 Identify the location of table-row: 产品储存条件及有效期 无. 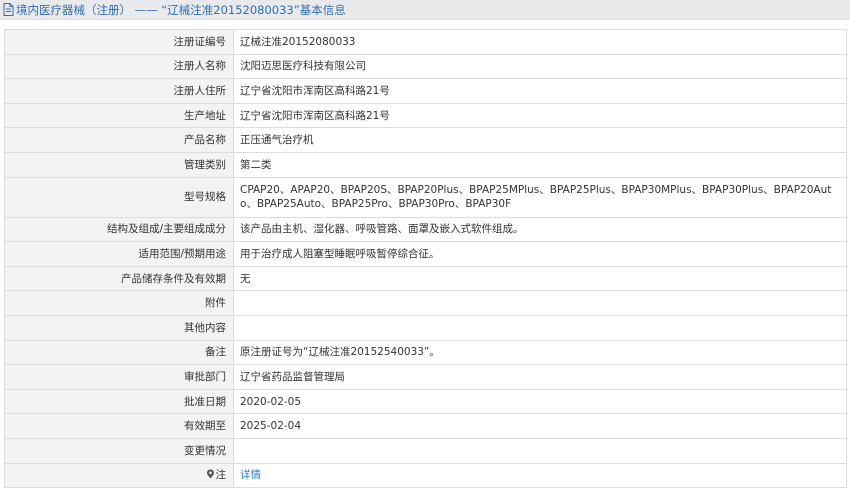
(425, 278).